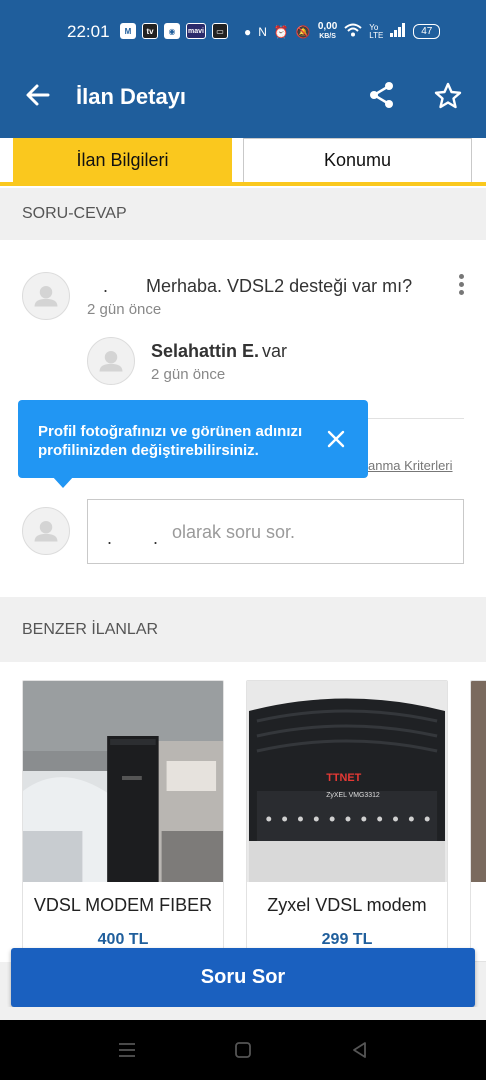  What do you see at coordinates (243, 101) in the screenshot?
I see `app-bar: İlan Detayı` at bounding box center [243, 101].